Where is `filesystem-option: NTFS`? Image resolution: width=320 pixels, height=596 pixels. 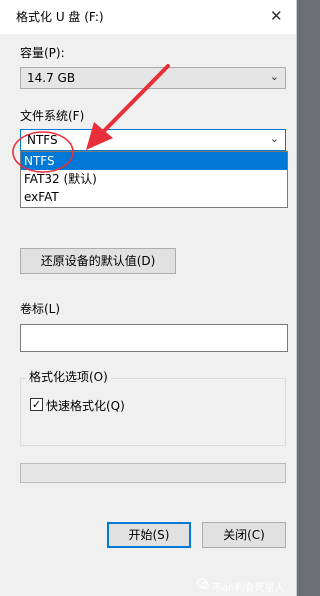
filesystem-option: NTFS is located at coordinates (154, 161).